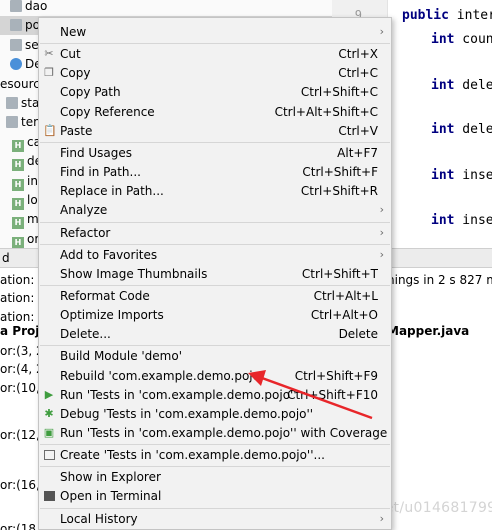 The image size is (492, 530). What do you see at coordinates (358, 334) in the screenshot?
I see `menu-item-shortcut: Delete` at bounding box center [358, 334].